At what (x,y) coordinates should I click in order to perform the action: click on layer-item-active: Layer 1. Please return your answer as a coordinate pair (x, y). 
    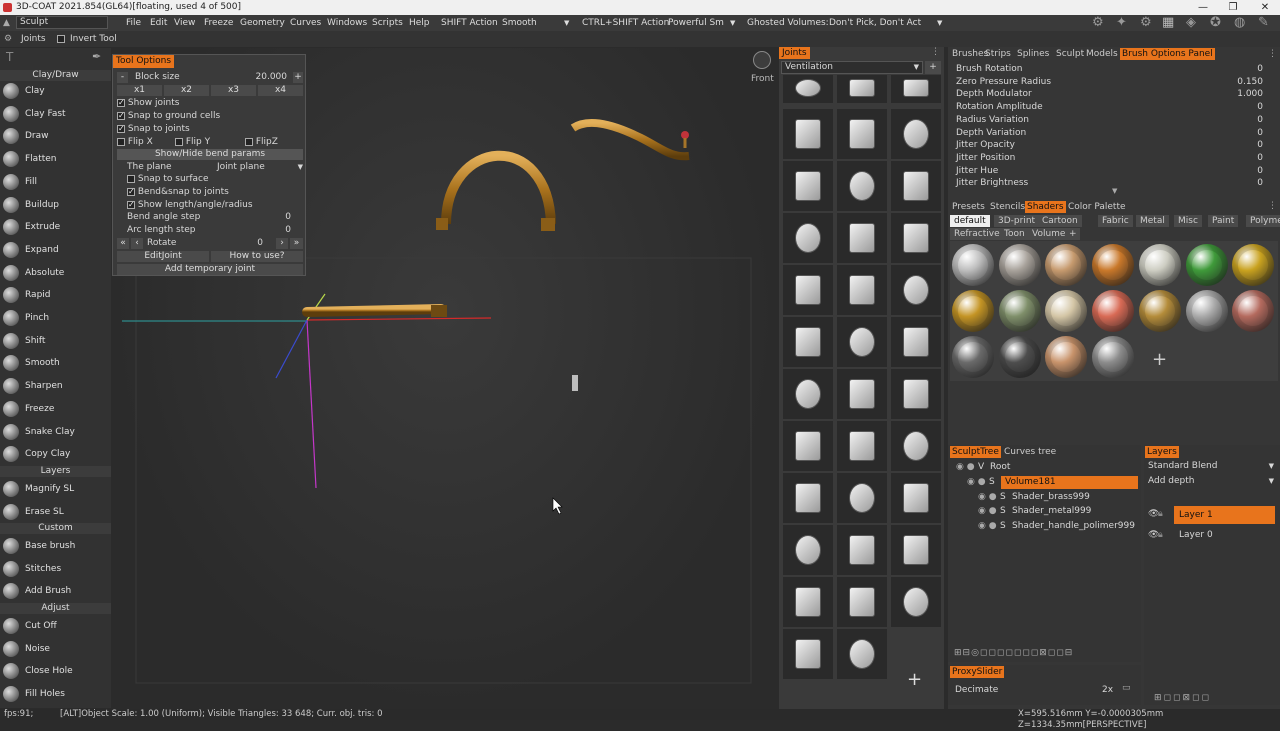
    Looking at the image, I should click on (1224, 515).